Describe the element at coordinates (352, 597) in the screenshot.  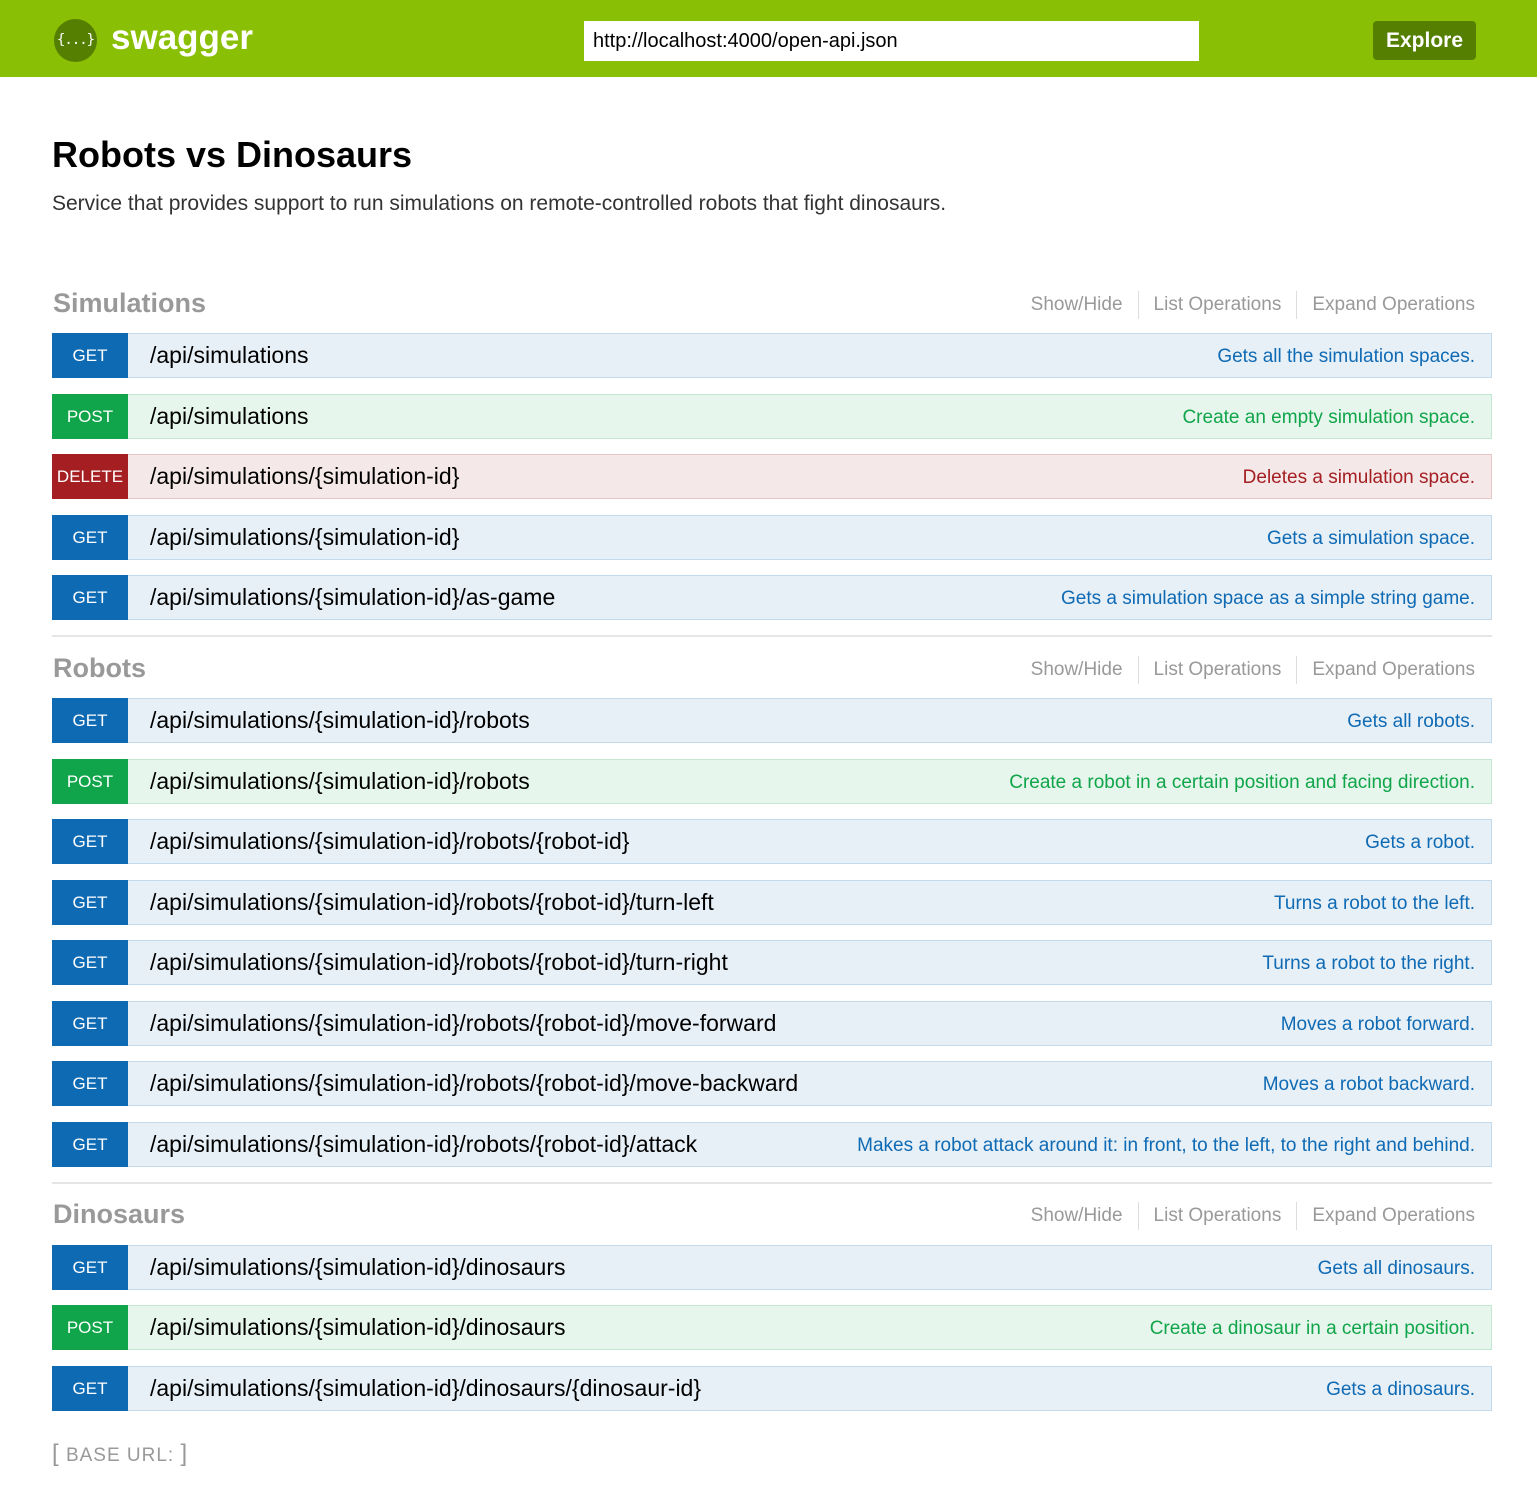
I see `operation-path: /api/simulations/{simulation-id}/as-game` at that location.